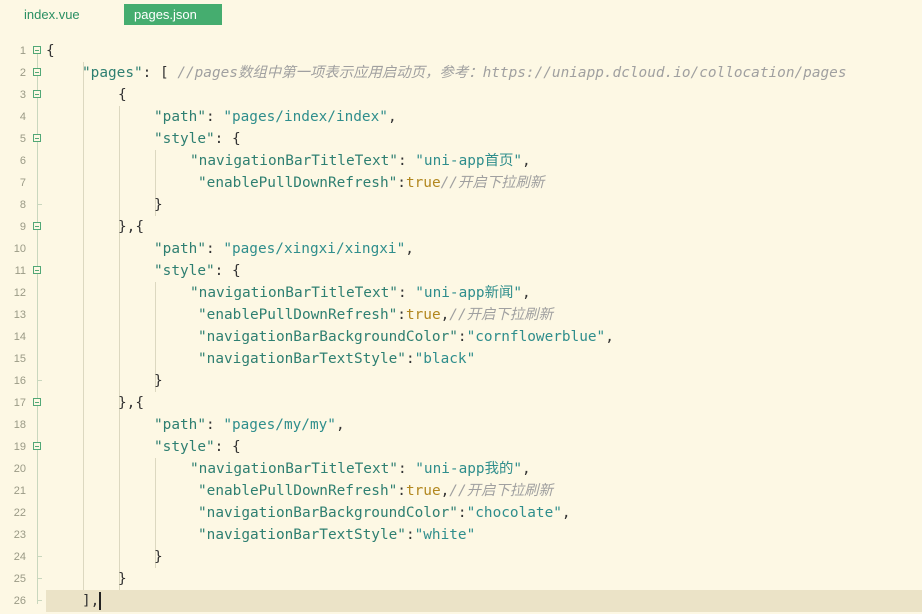 This screenshot has height=614, width=922. Describe the element at coordinates (336, 359) in the screenshot. I see `code-text: "navigationBarTextStyle":"black"` at that location.